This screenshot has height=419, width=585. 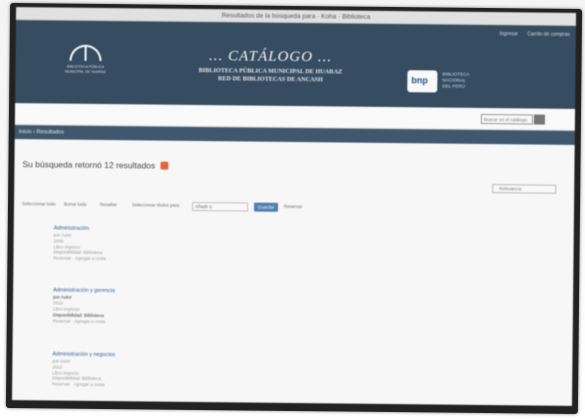 What do you see at coordinates (524, 189) in the screenshot?
I see `sort-select: Relevancia` at bounding box center [524, 189].